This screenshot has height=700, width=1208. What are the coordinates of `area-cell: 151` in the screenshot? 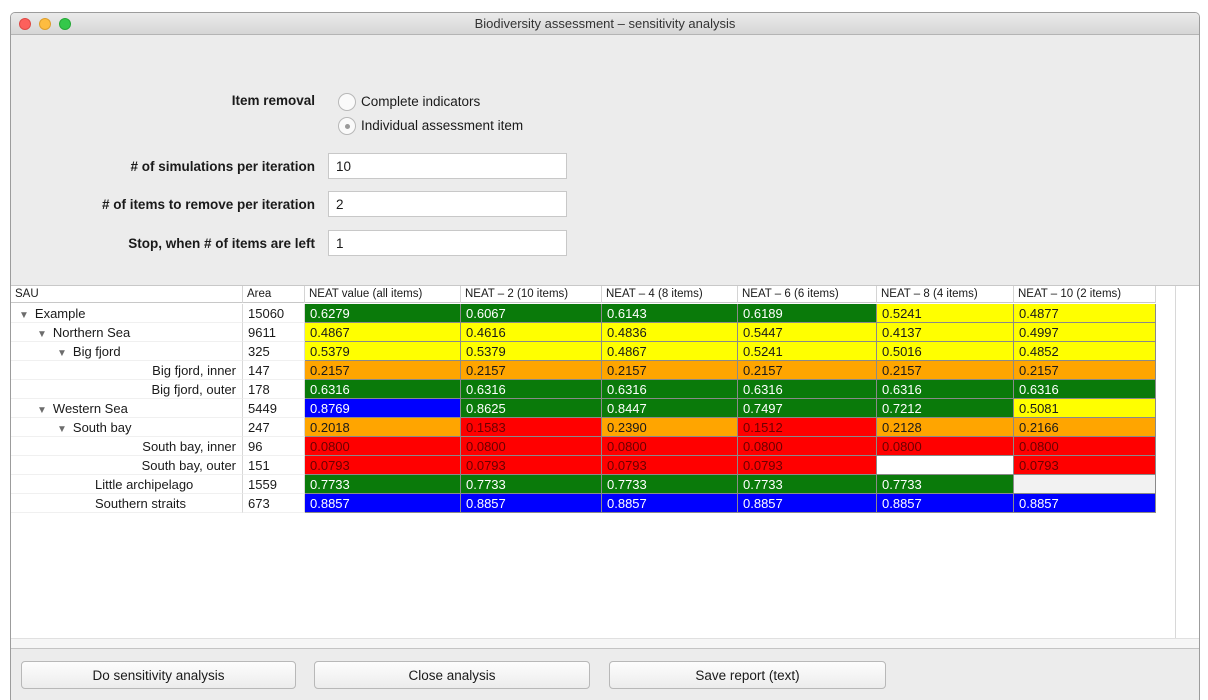 It's located at (274, 465).